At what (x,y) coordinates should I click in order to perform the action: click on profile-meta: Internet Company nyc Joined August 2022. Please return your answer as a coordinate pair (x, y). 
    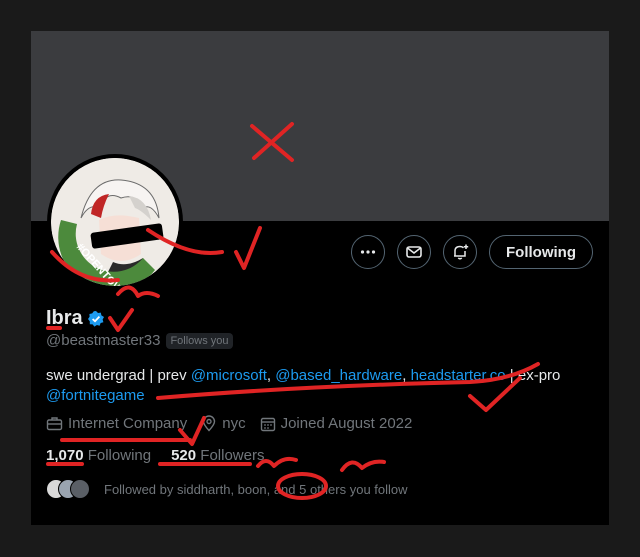
    Looking at the image, I should click on (229, 423).